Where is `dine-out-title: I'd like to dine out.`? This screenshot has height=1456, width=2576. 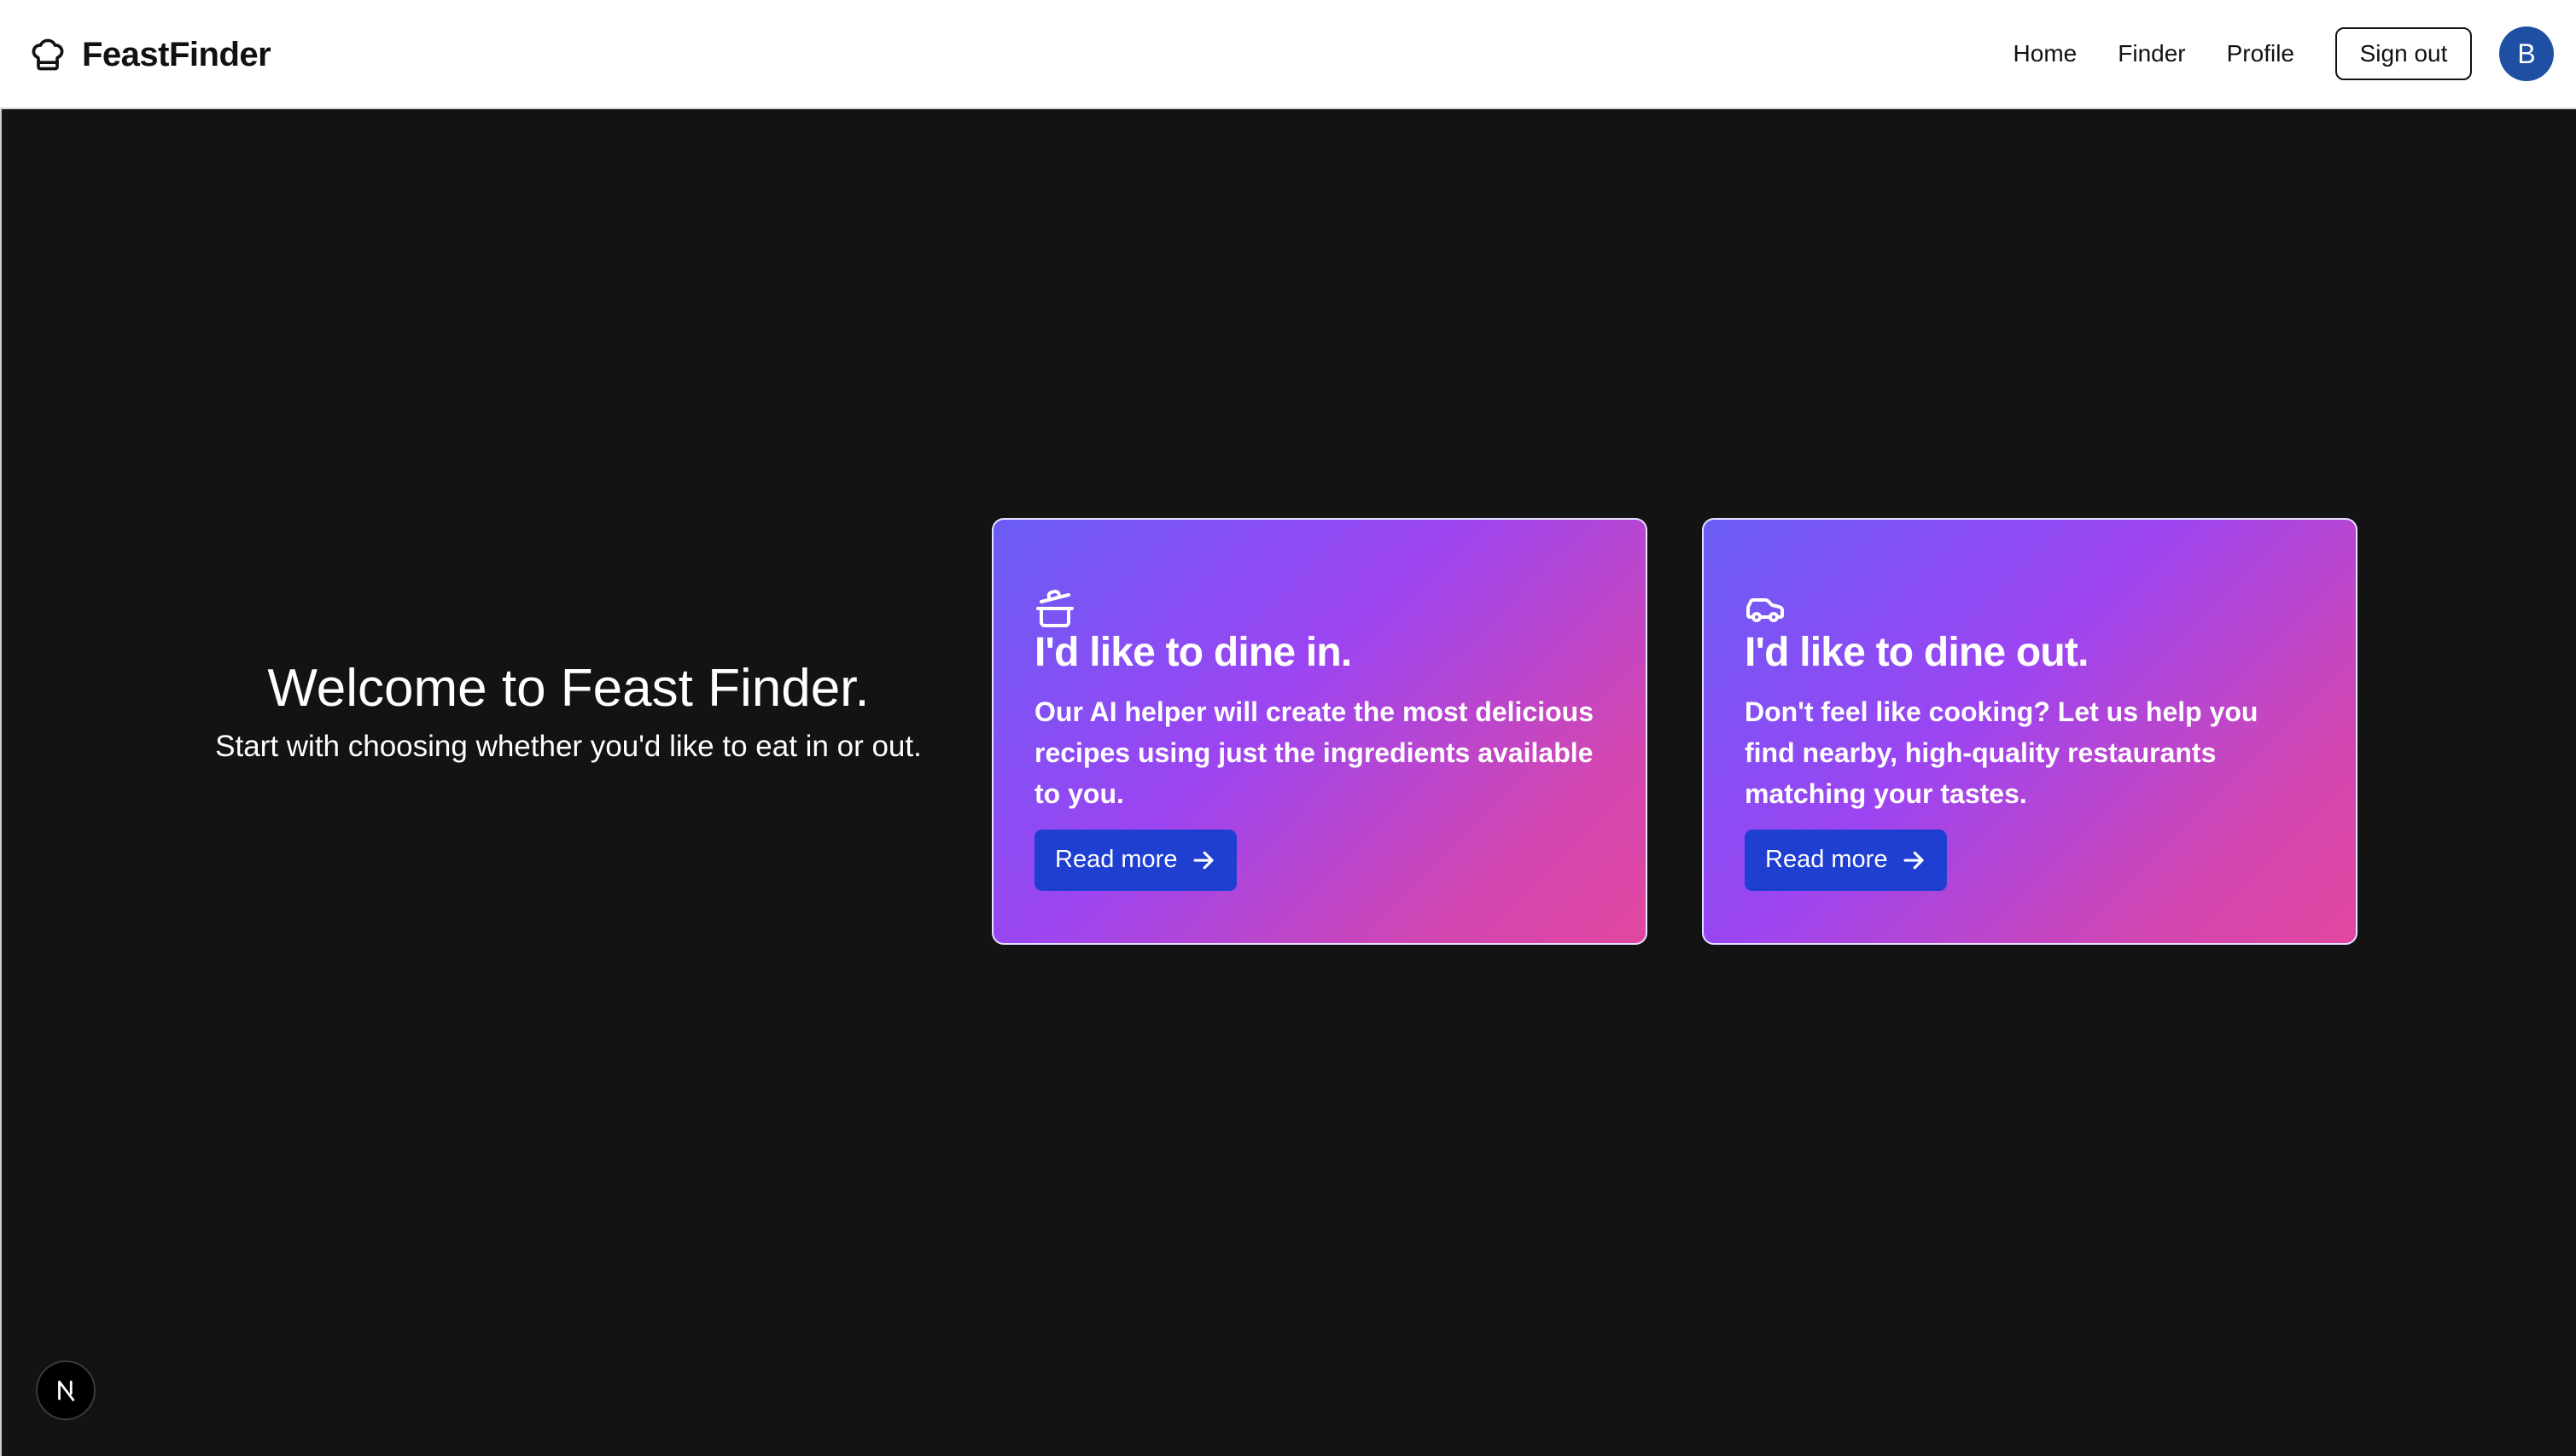 dine-out-title: I'd like to dine out. is located at coordinates (1917, 652).